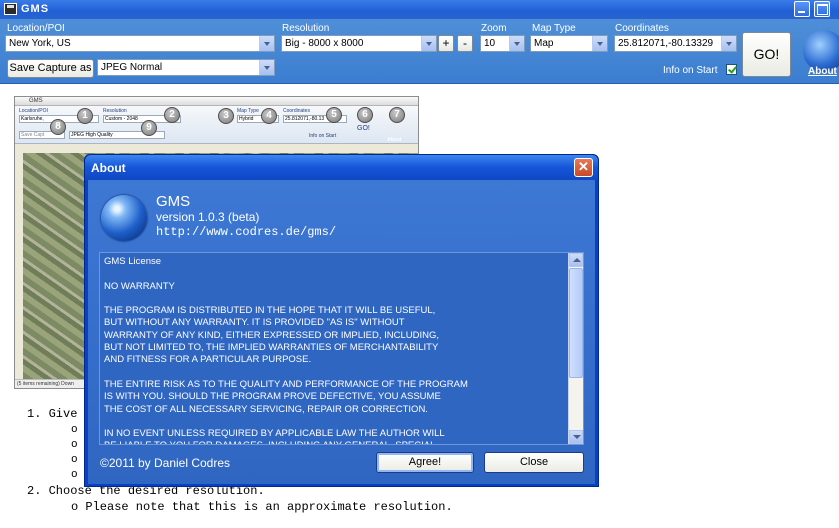 The height and width of the screenshot is (528, 839). What do you see at coordinates (419, 9) in the screenshot?
I see `window-titlebar: GMS` at bounding box center [419, 9].